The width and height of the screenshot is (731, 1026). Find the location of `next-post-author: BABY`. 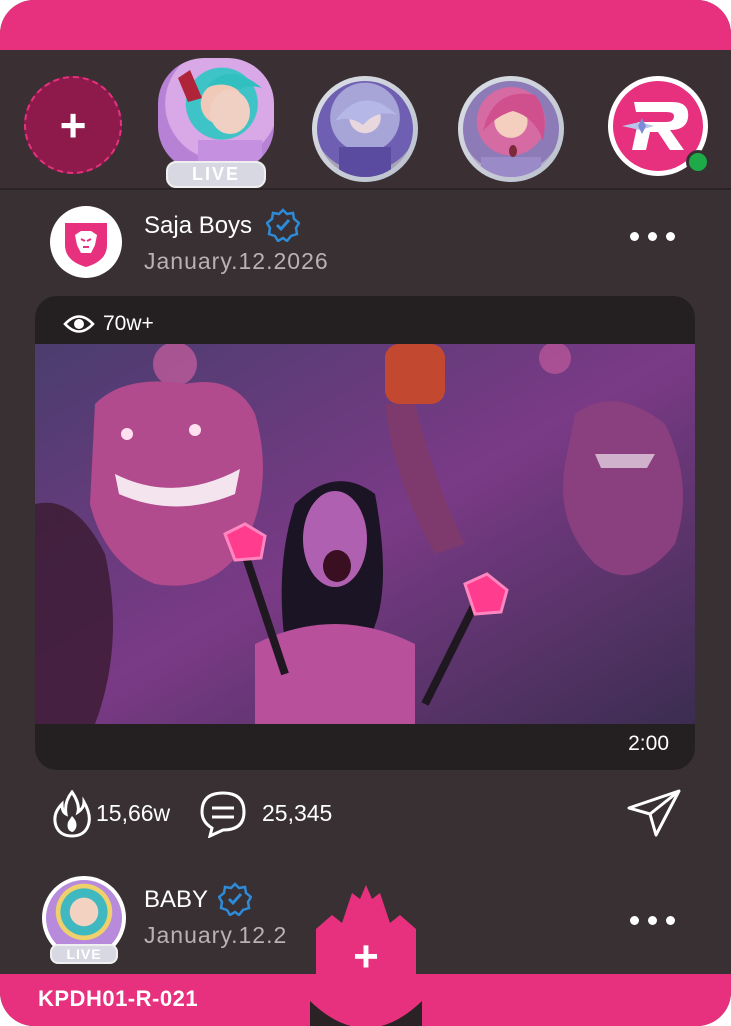

next-post-author: BABY is located at coordinates (176, 900).